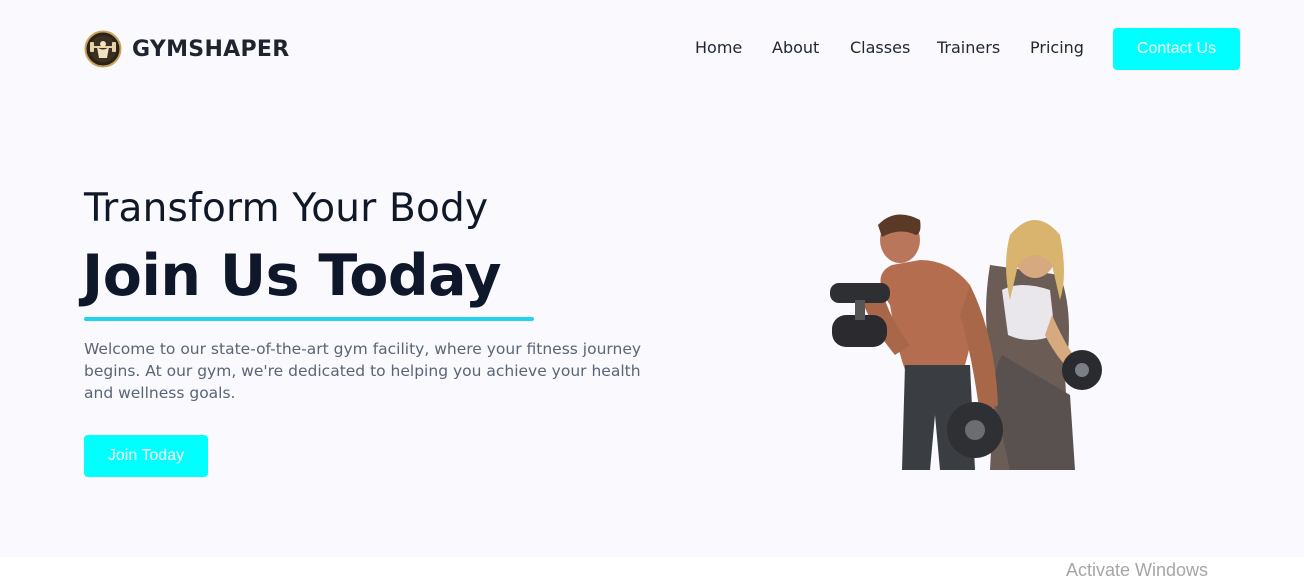  I want to click on contact-us-button: Contact Us, so click(1176, 49).